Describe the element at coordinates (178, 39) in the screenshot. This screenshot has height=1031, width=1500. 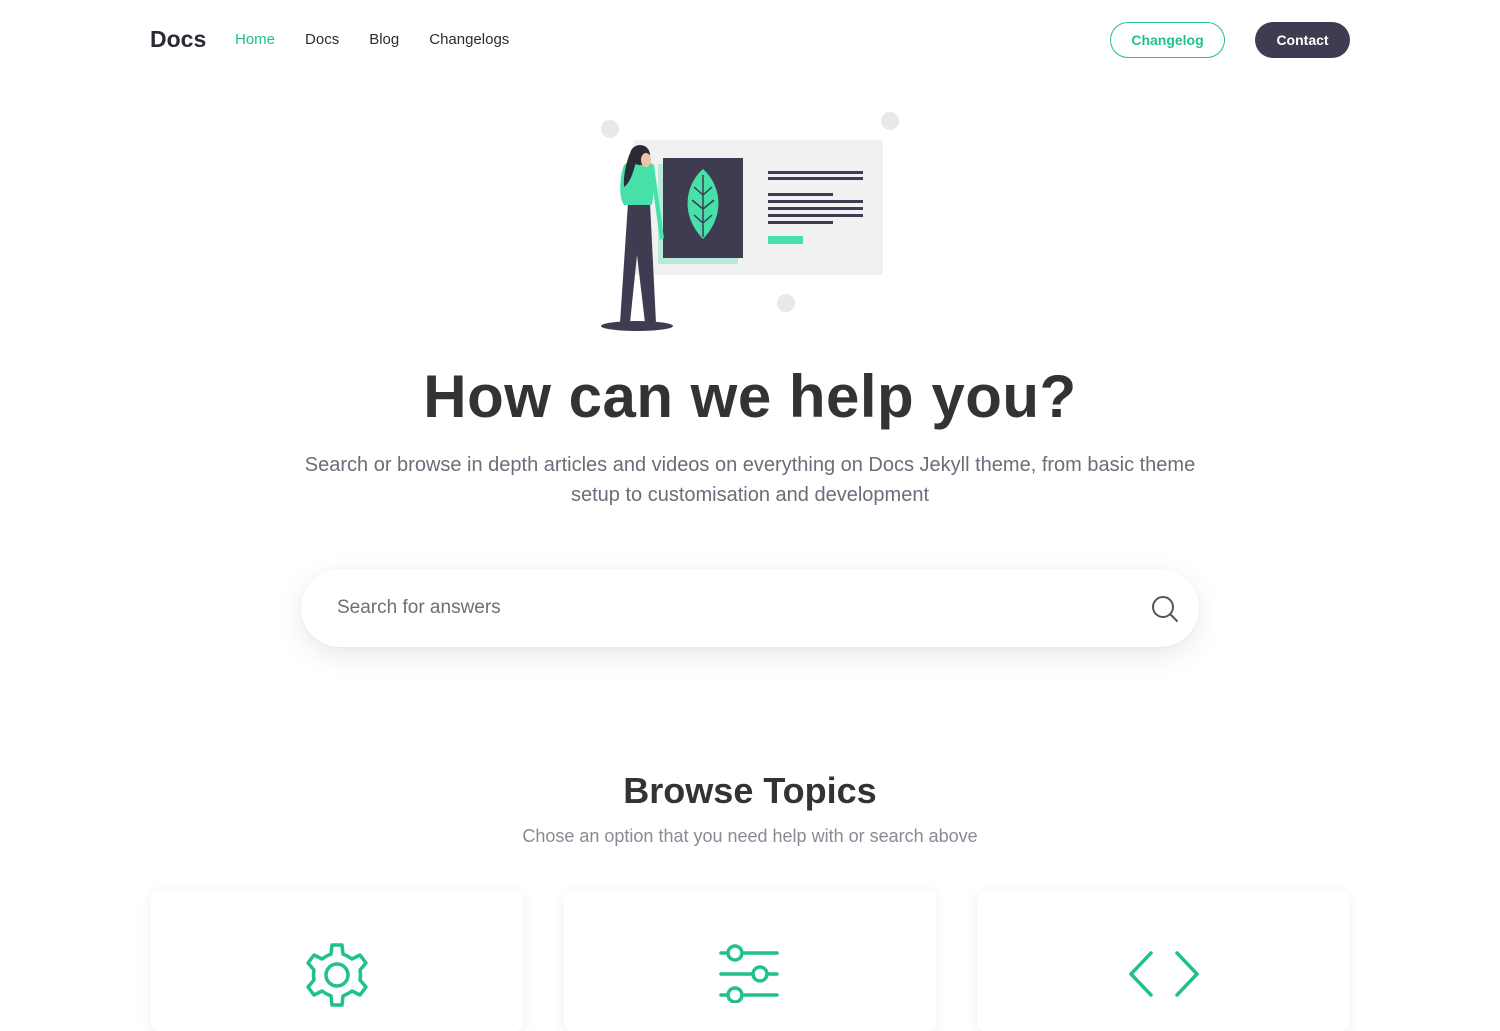
I see `brand-logo: Docs` at that location.